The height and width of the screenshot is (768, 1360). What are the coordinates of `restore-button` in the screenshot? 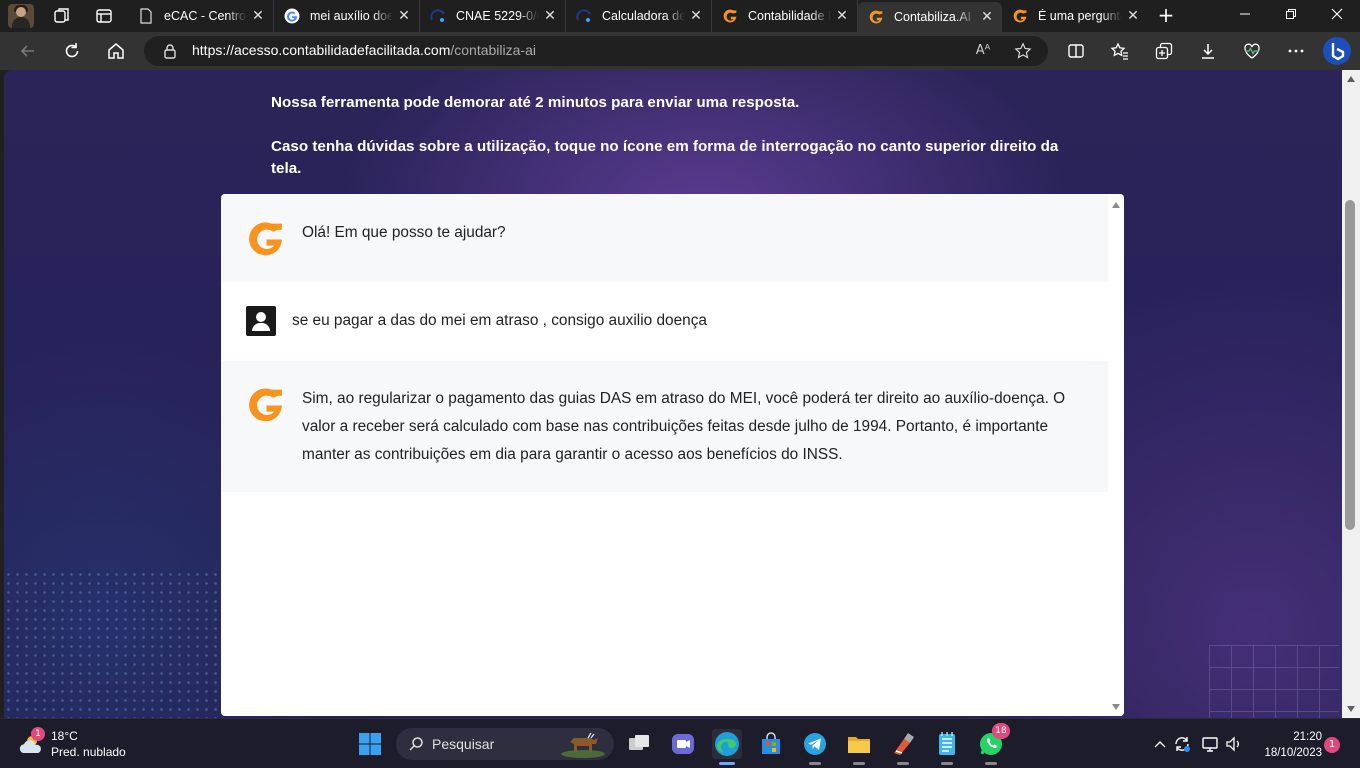 It's located at (1291, 16).